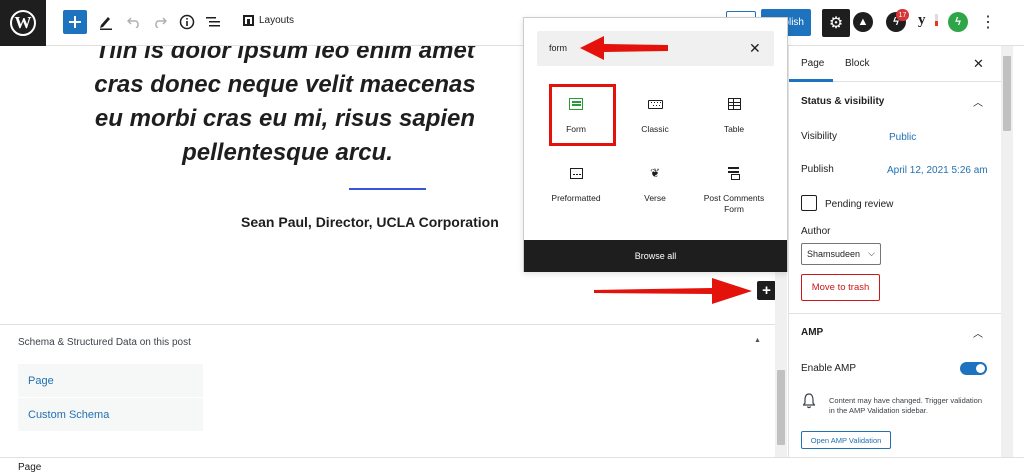 The height and width of the screenshot is (476, 1024). I want to click on block-search-input: form, so click(558, 48).